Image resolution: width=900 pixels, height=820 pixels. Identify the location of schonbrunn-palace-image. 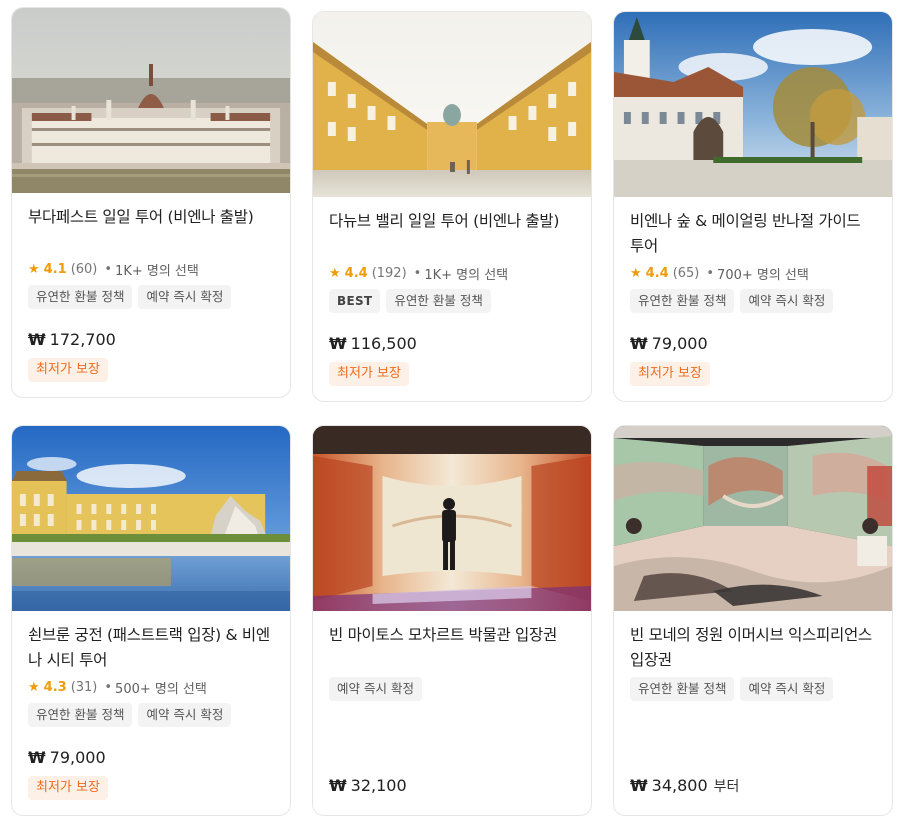
(151, 518).